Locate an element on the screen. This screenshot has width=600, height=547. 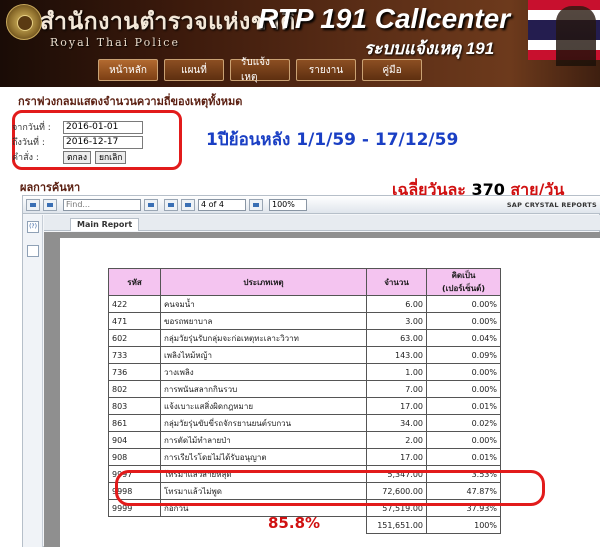
col-header-percent: คิดเป็น (เปอร์เซ็นต์) is located at coordinates (463, 282).